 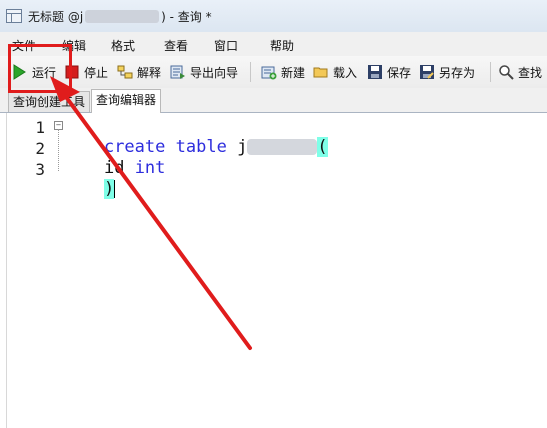 I want to click on save-as-icon, so click(x=427, y=72).